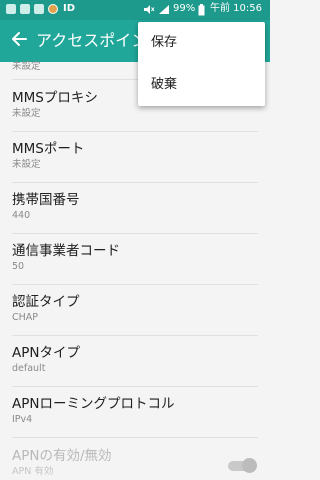 The width and height of the screenshot is (320, 480). Describe the element at coordinates (21, 215) in the screenshot. I see `item-subtitle: 440` at that location.